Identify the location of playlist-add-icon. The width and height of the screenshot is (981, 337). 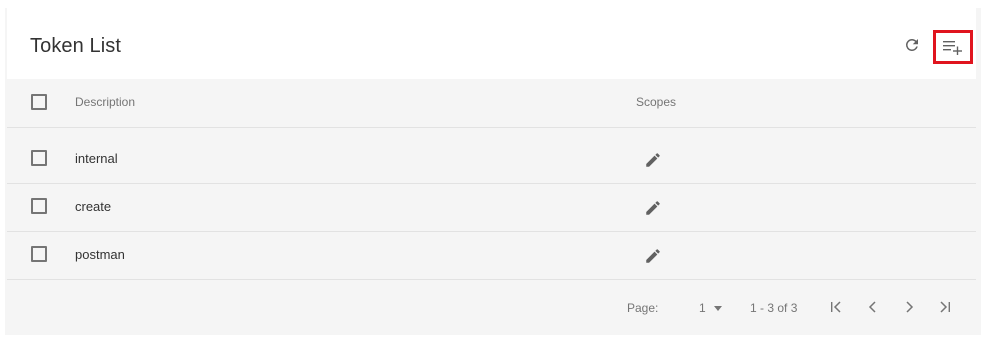
(952, 48).